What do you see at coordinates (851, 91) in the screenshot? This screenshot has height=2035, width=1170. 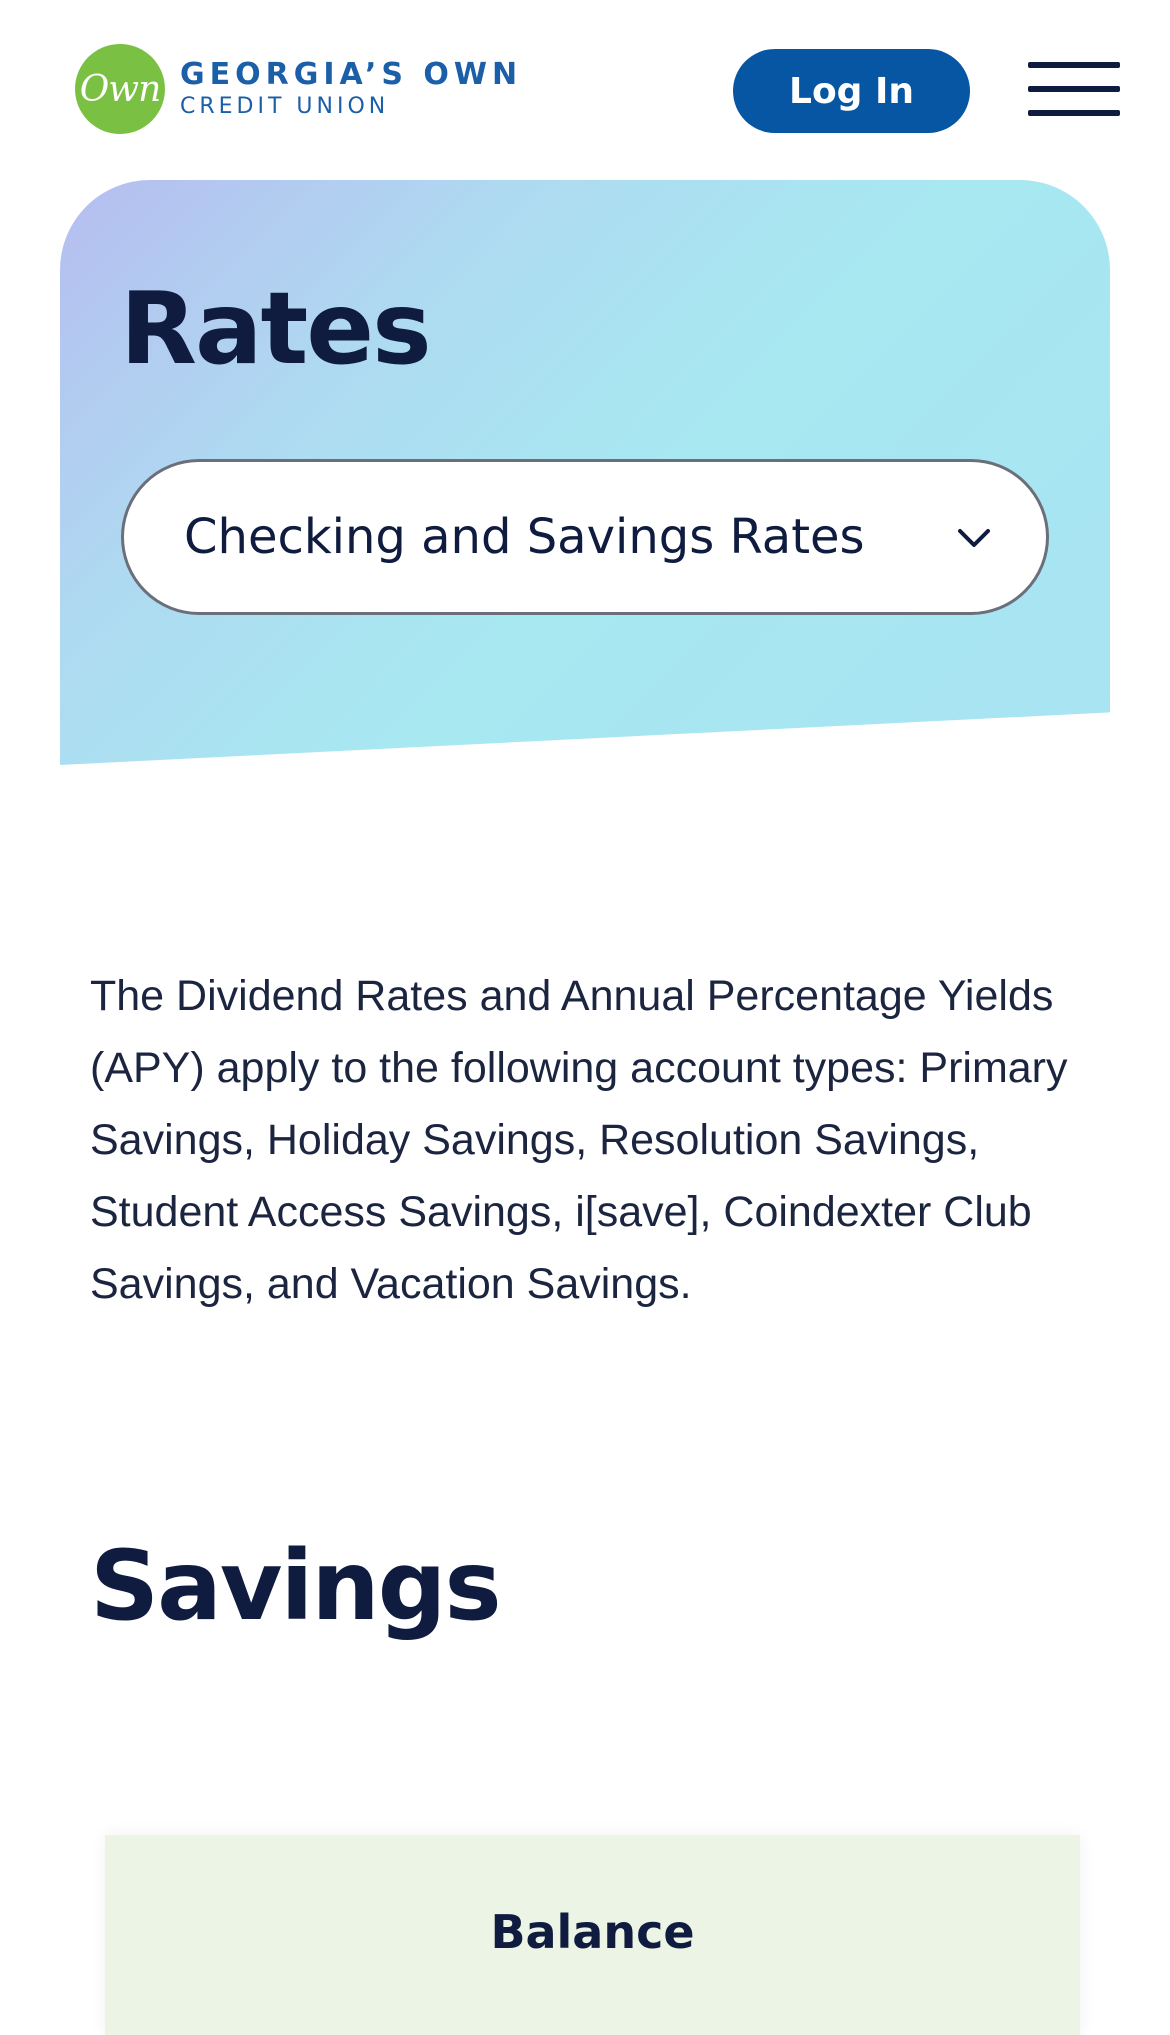 I see `login-button: Log In` at bounding box center [851, 91].